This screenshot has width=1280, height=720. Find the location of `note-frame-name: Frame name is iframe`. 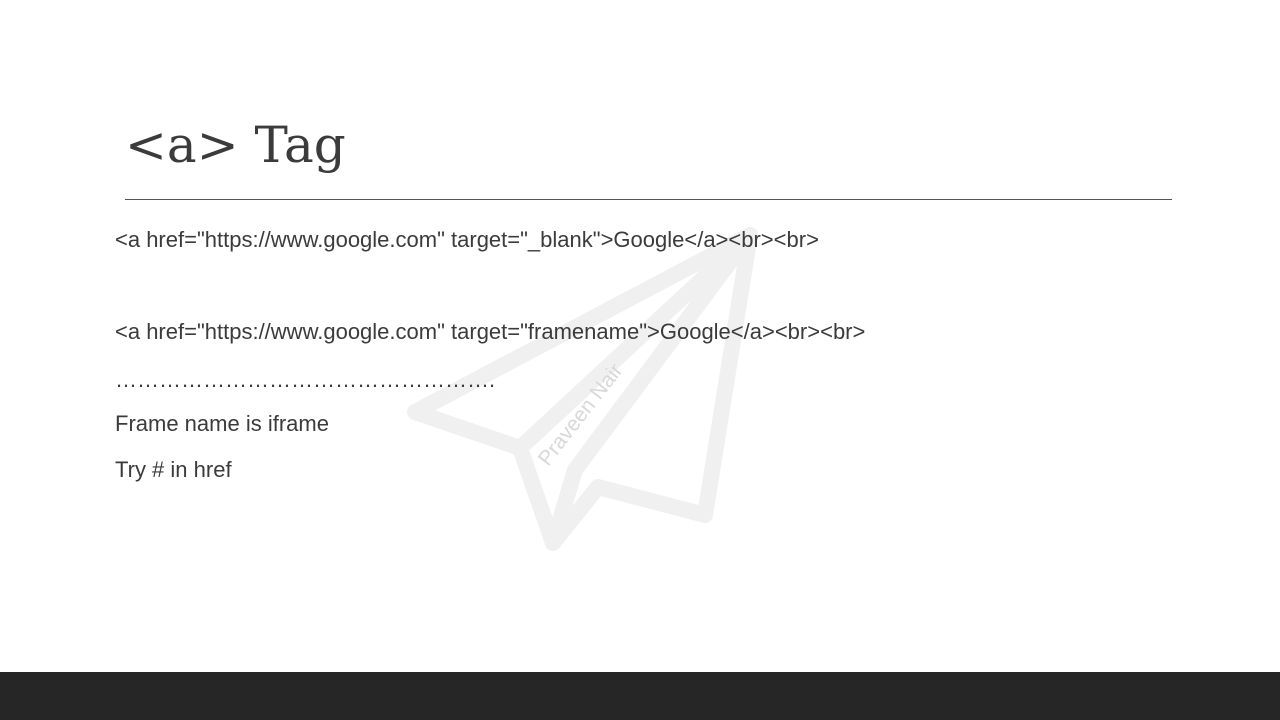

note-frame-name: Frame name is iframe is located at coordinates (222, 423).